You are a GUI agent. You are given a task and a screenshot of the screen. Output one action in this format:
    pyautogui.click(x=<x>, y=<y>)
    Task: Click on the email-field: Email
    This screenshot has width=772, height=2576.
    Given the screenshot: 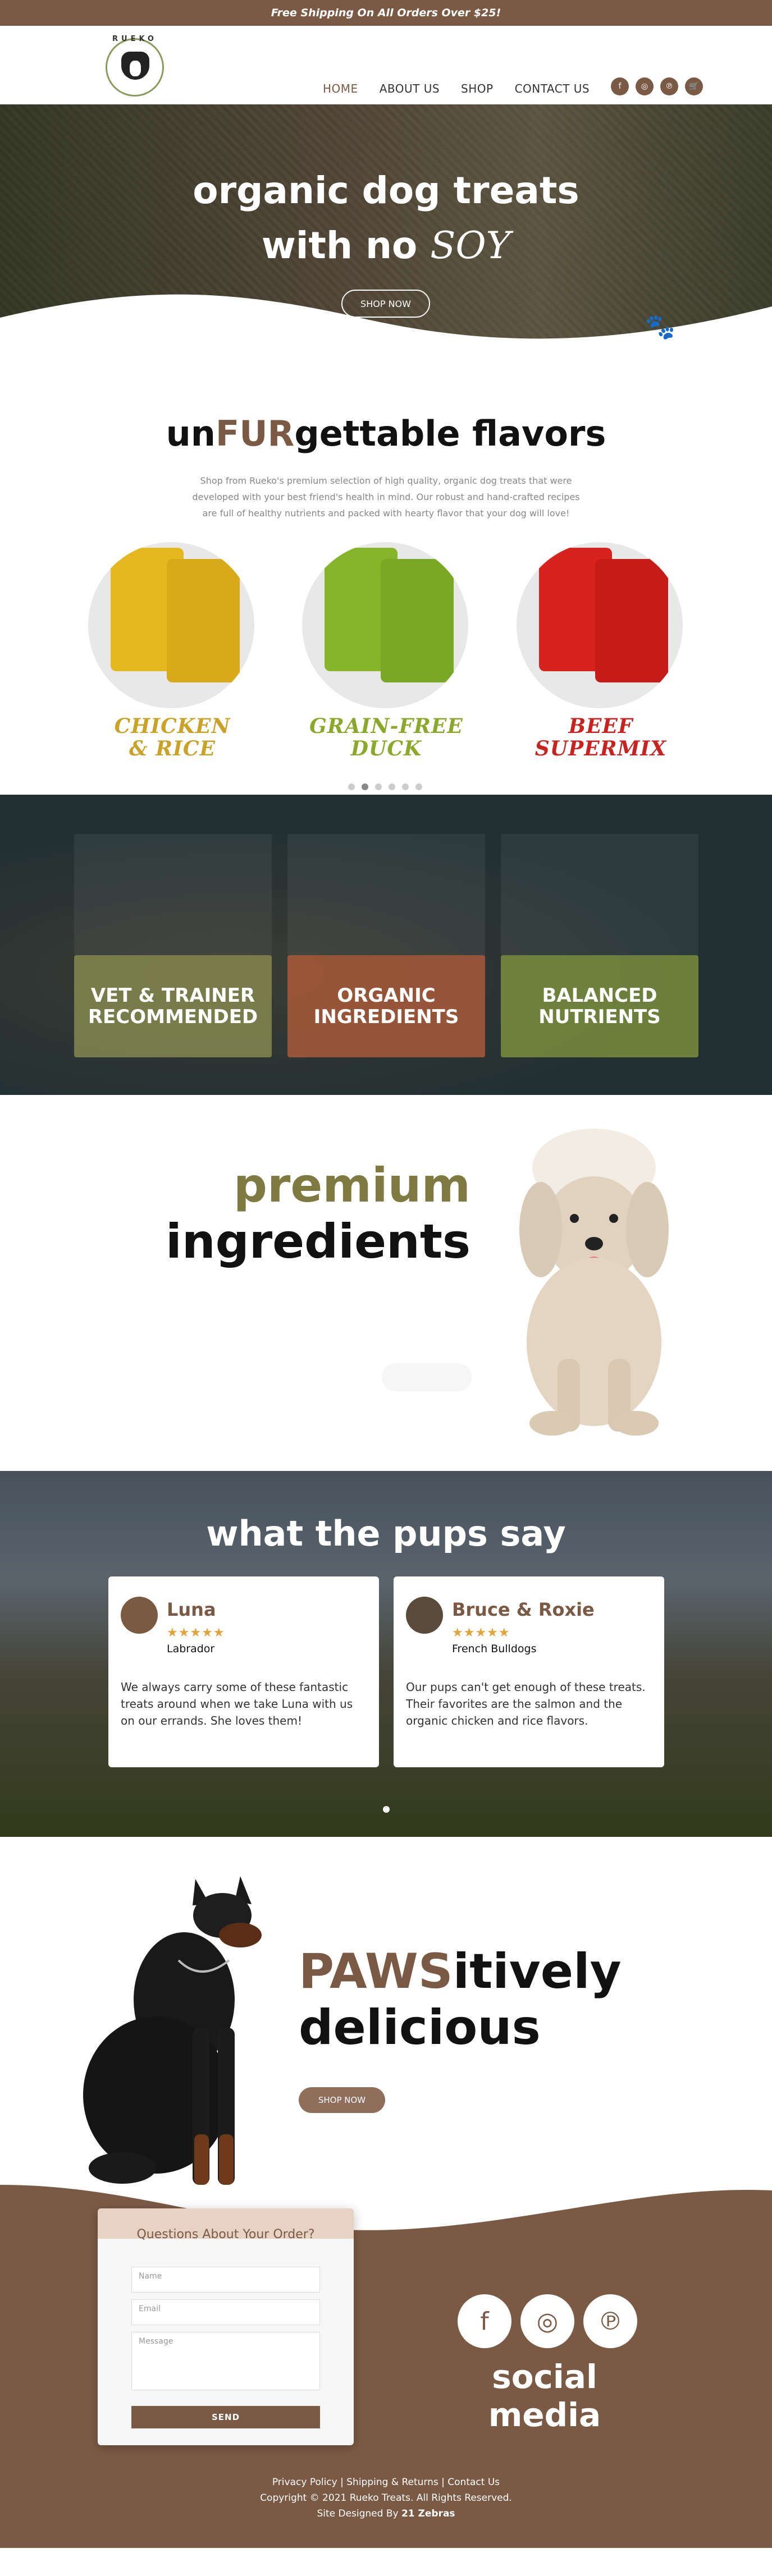 What is the action you would take?
    pyautogui.click(x=226, y=2312)
    